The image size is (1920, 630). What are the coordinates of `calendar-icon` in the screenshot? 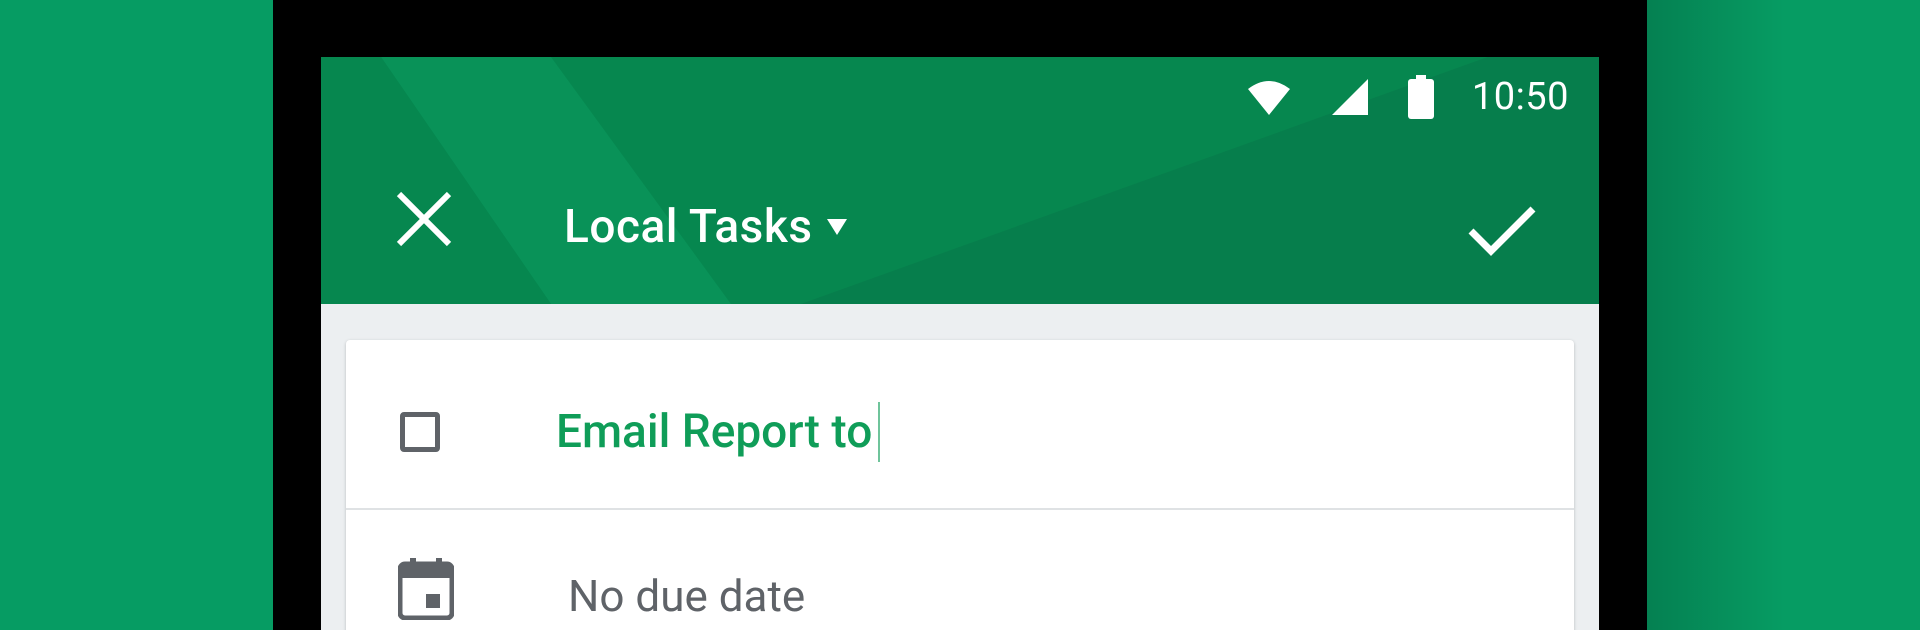 It's located at (426, 589).